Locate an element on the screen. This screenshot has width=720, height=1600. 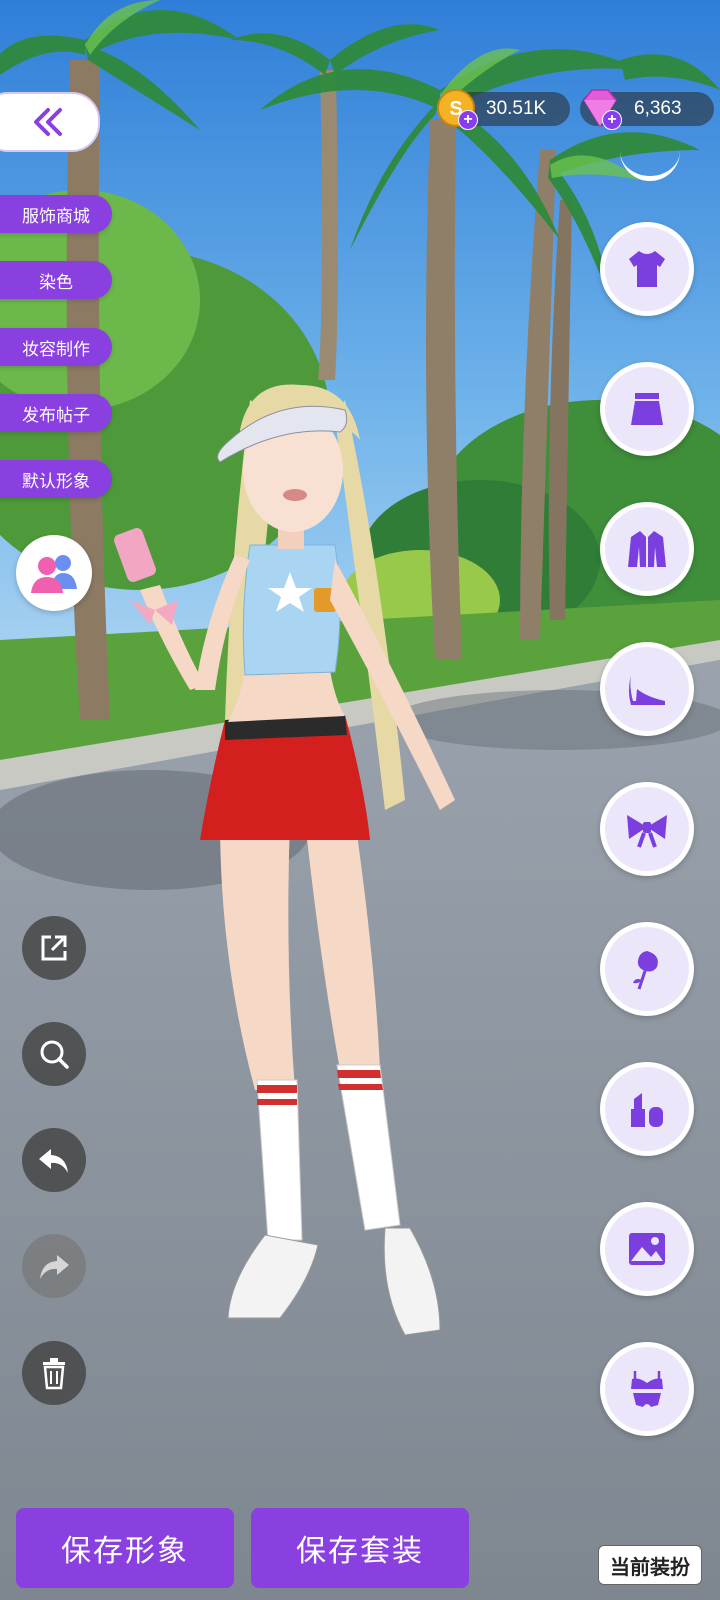
delete-button is located at coordinates (54, 1373).